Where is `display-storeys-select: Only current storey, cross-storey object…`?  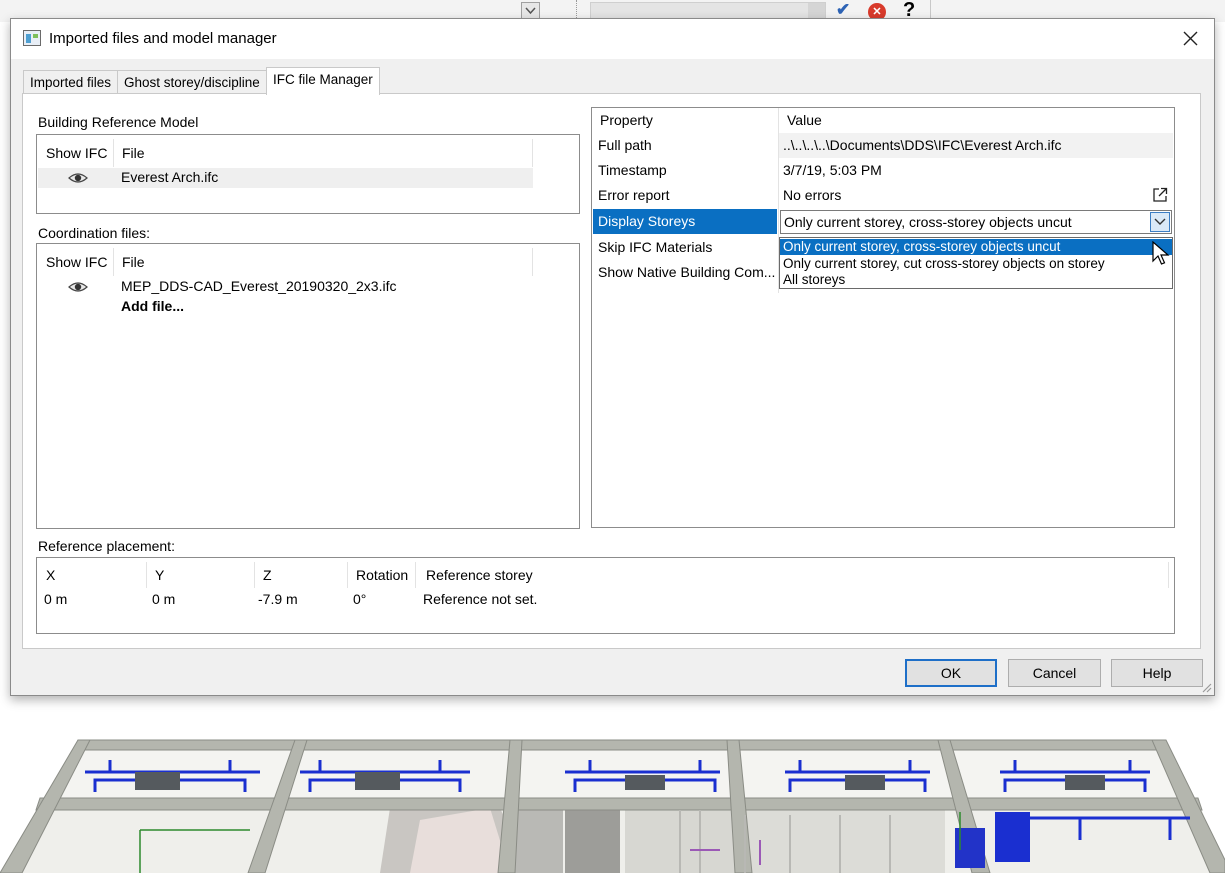
display-storeys-select: Only current storey, cross-storey object… is located at coordinates (976, 222).